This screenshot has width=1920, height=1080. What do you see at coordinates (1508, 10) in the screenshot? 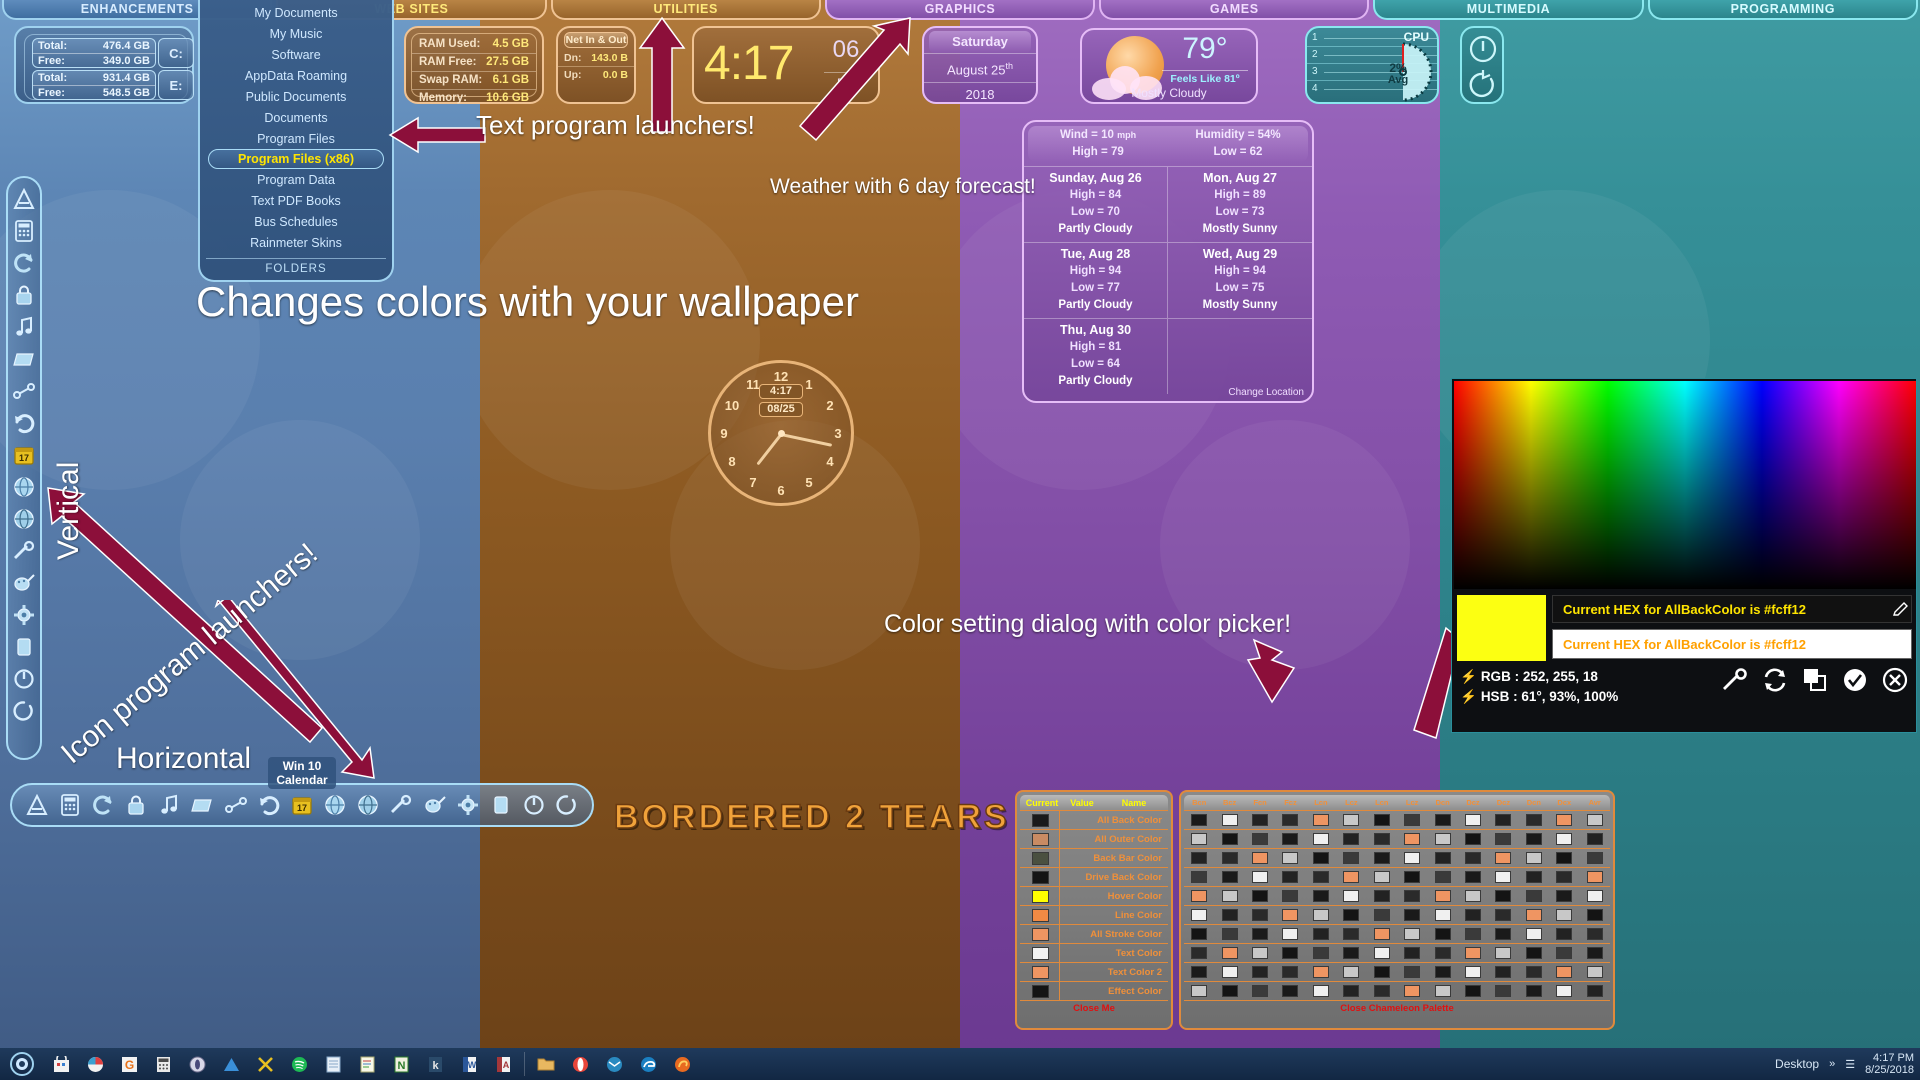
I see `category-tab-multimedia: MULTIMEDIA` at bounding box center [1508, 10].